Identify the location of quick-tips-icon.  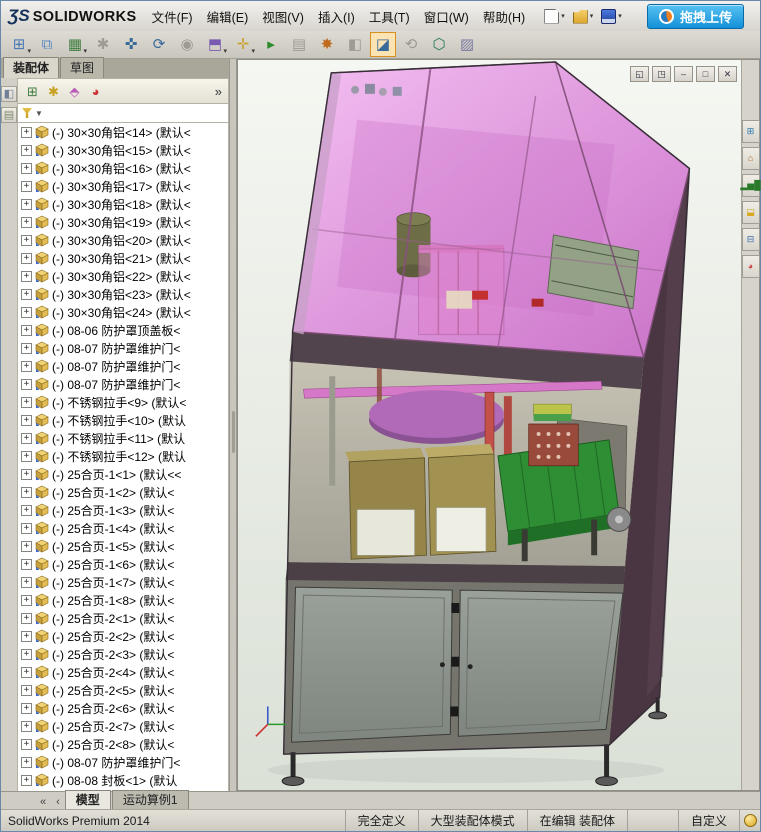
(749, 820).